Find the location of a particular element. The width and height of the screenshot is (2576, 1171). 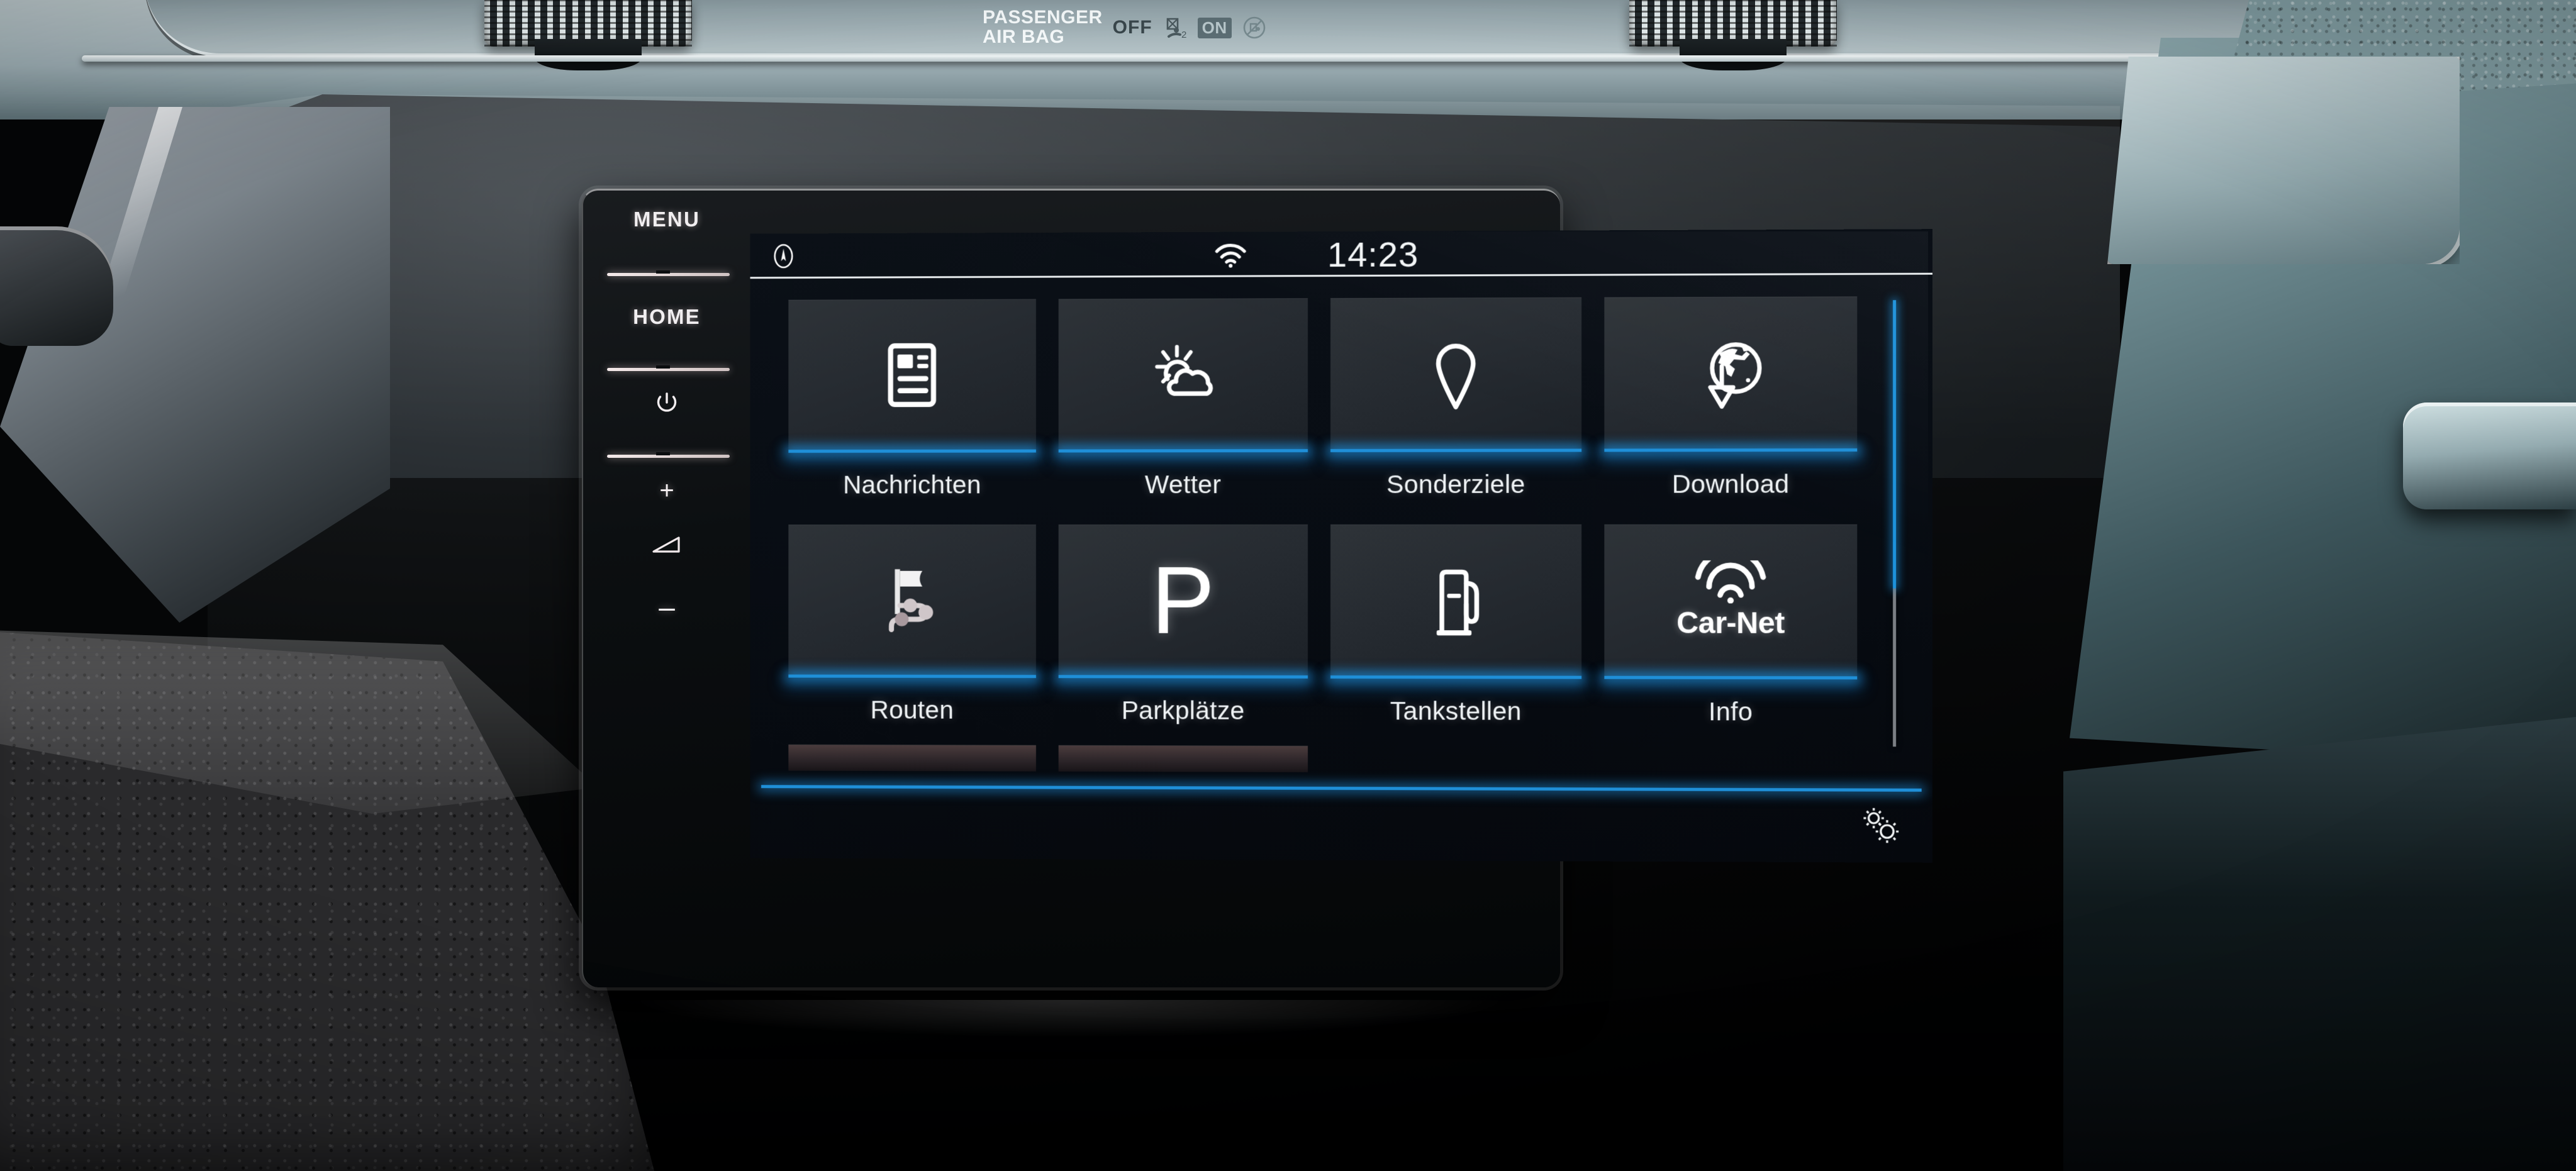

airbag-off-label: OFF is located at coordinates (1132, 28).